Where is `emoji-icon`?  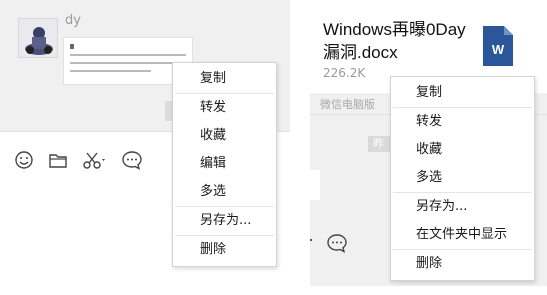 emoji-icon is located at coordinates (24, 160).